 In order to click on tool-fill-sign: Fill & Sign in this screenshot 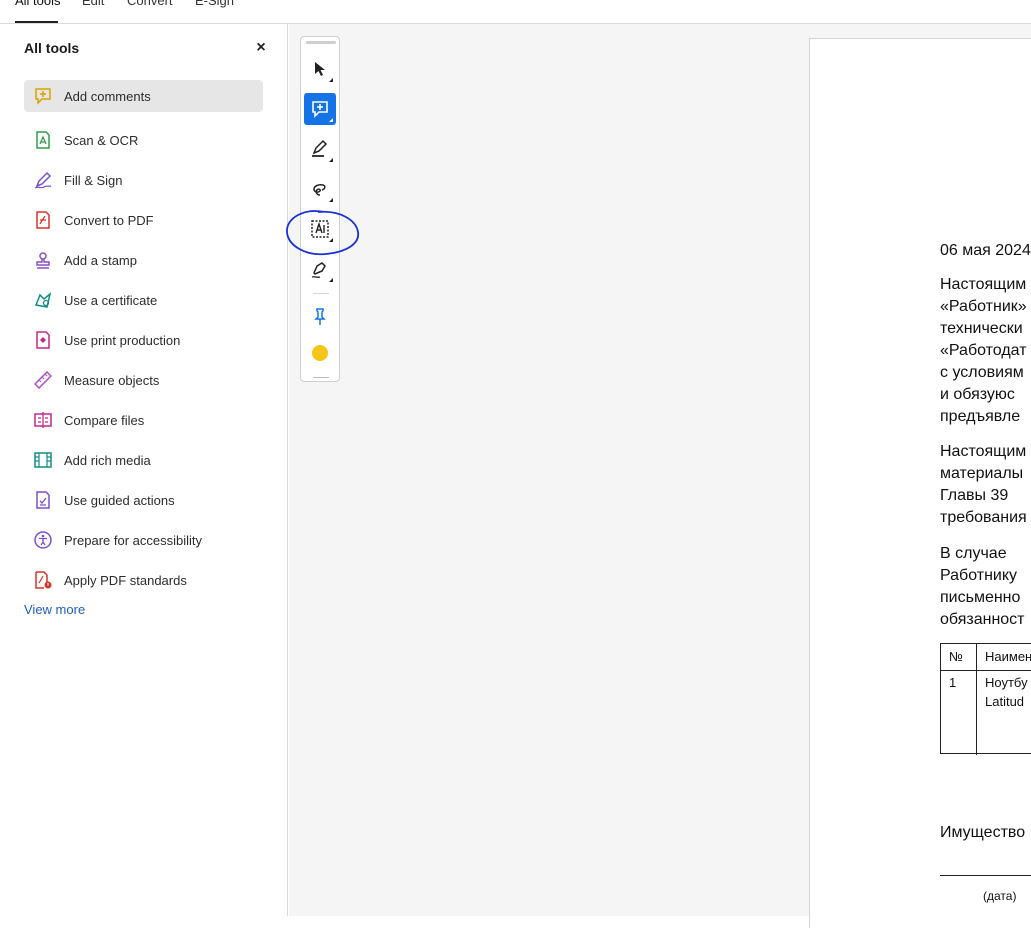, I will do `click(143, 180)`.